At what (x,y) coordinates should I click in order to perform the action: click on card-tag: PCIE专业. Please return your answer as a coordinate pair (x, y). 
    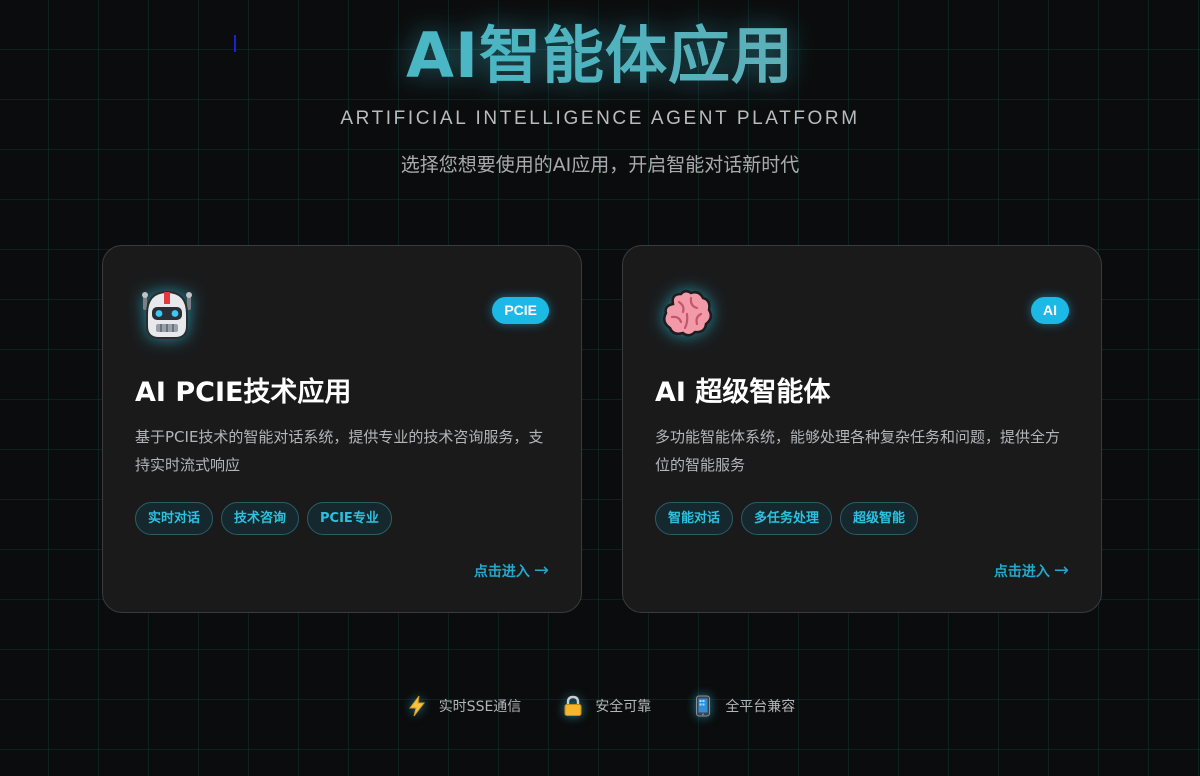
    Looking at the image, I should click on (349, 518).